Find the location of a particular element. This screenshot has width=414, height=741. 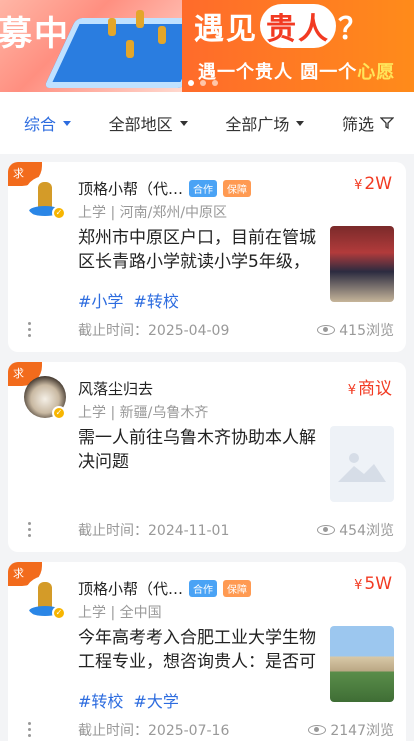

name-row: 风落尘归去 is located at coordinates (115, 388).